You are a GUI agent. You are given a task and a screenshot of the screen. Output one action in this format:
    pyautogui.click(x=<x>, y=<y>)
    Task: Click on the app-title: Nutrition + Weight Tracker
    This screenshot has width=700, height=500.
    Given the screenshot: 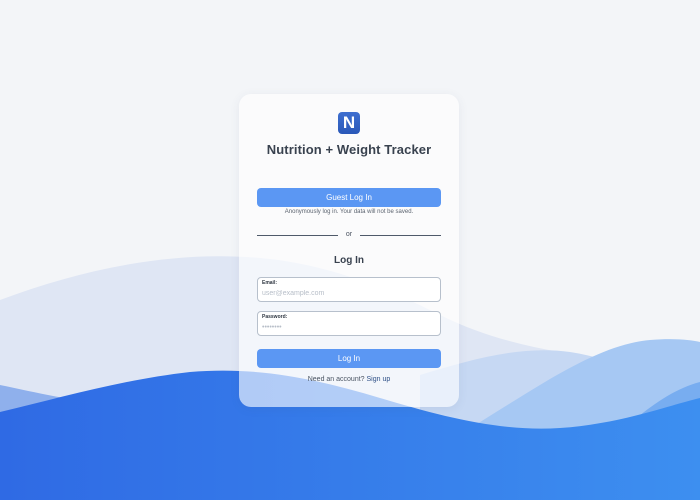 What is the action you would take?
    pyautogui.click(x=349, y=149)
    